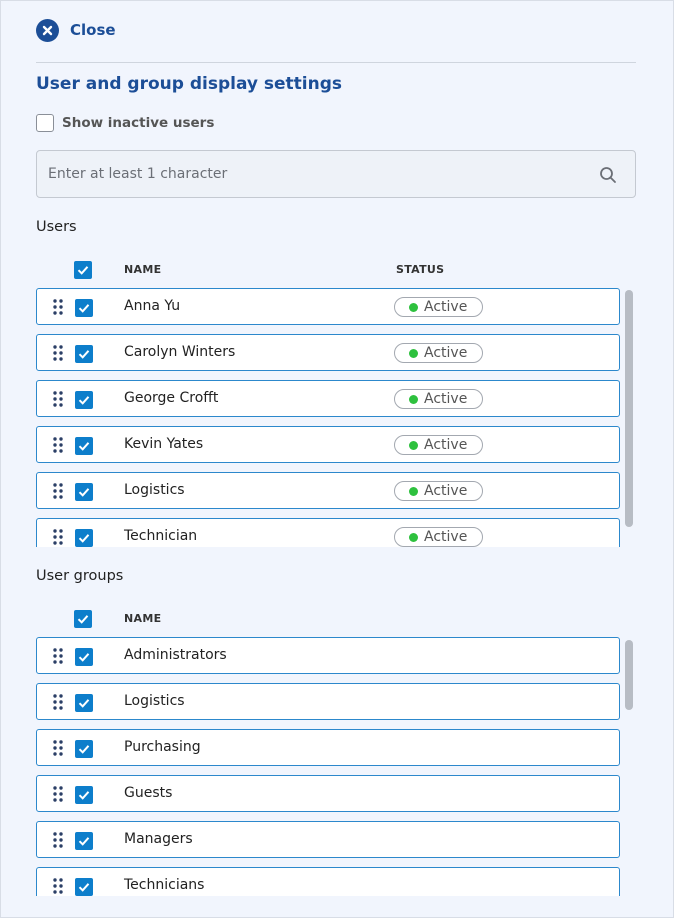 The width and height of the screenshot is (674, 918). What do you see at coordinates (154, 490) in the screenshot?
I see `user-name: Logistics` at bounding box center [154, 490].